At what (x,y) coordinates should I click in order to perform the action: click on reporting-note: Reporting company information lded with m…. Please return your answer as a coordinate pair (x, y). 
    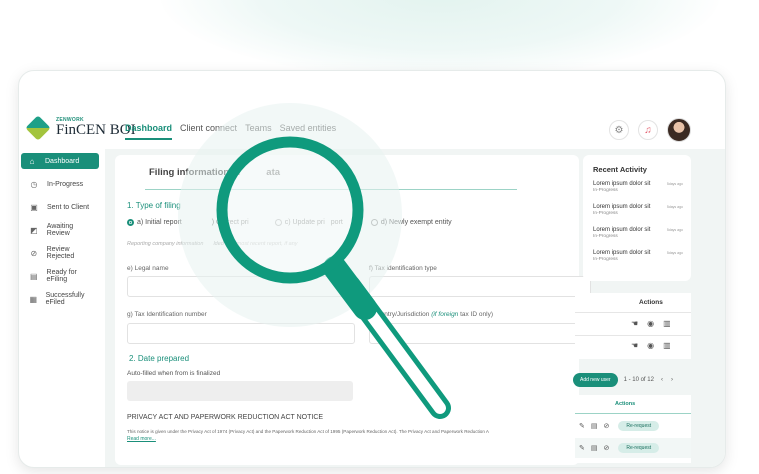
    Looking at the image, I should click on (212, 244).